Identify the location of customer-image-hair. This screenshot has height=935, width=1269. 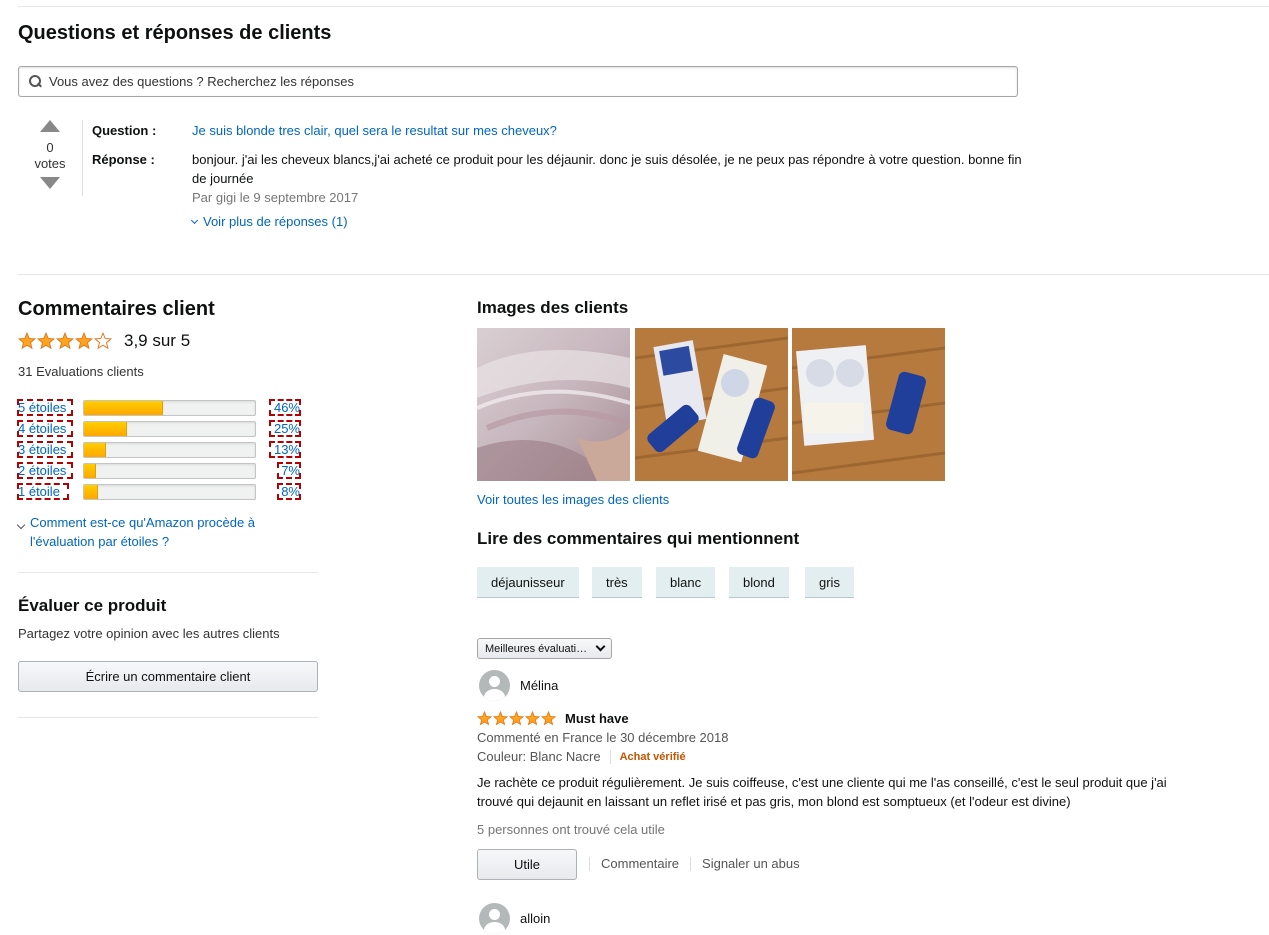
(553, 404).